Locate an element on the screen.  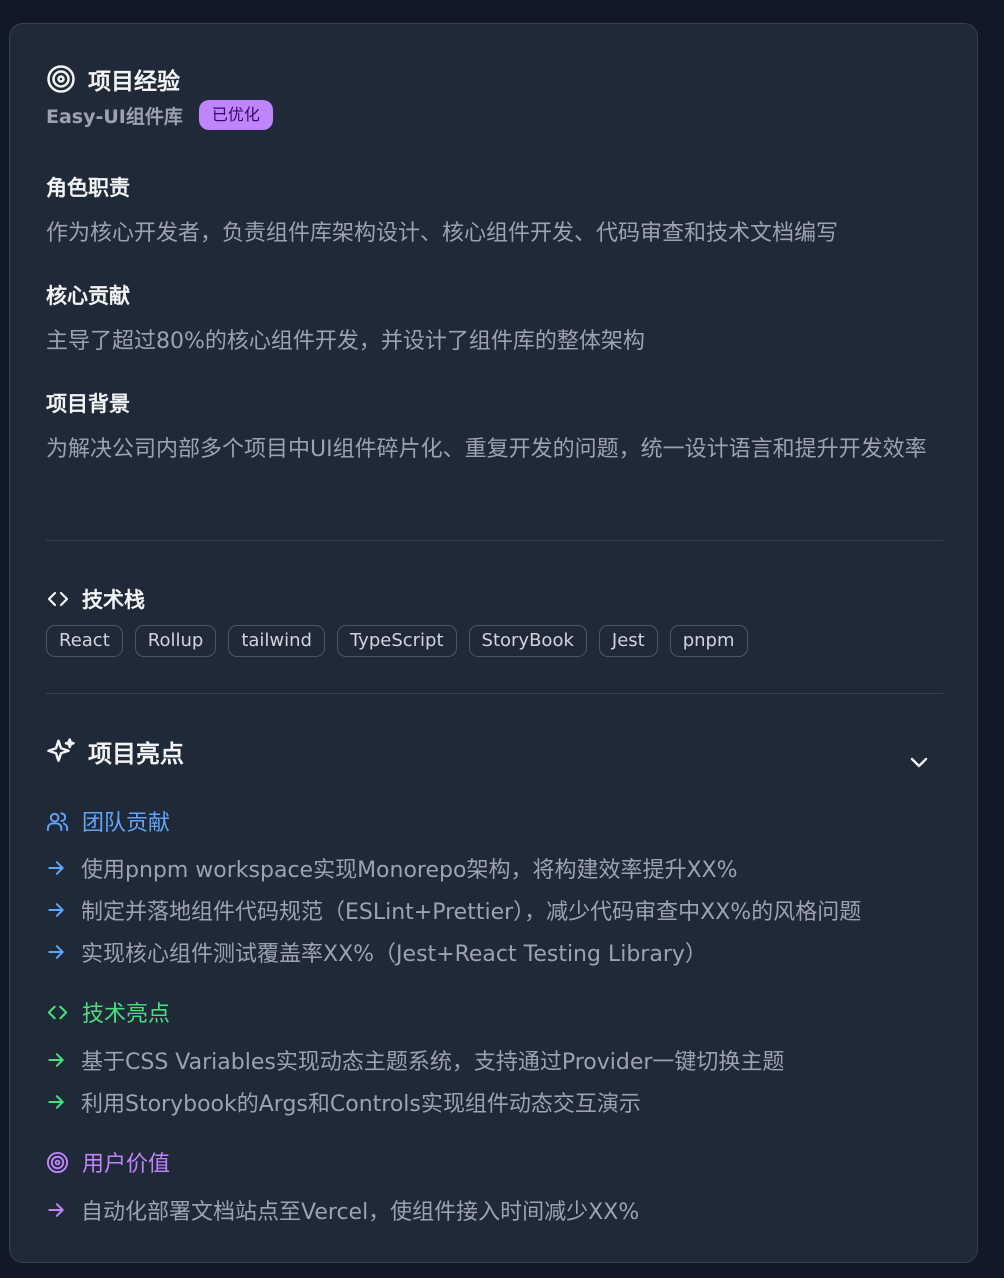
highlight-text: 使用pnpm workspace实现Monorepo架构，将构建效率提升XX% is located at coordinates (409, 870).